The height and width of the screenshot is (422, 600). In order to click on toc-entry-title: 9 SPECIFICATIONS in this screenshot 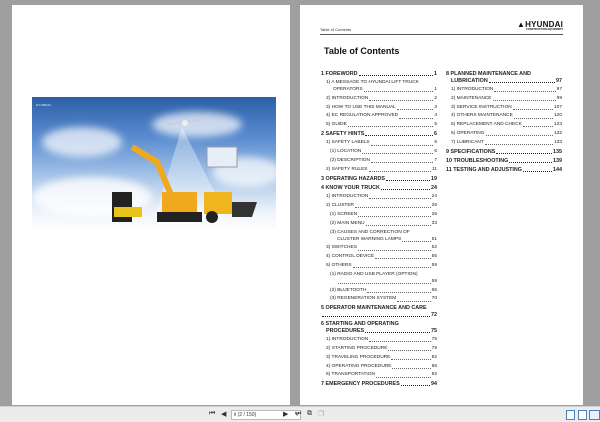, I will do `click(471, 152)`.